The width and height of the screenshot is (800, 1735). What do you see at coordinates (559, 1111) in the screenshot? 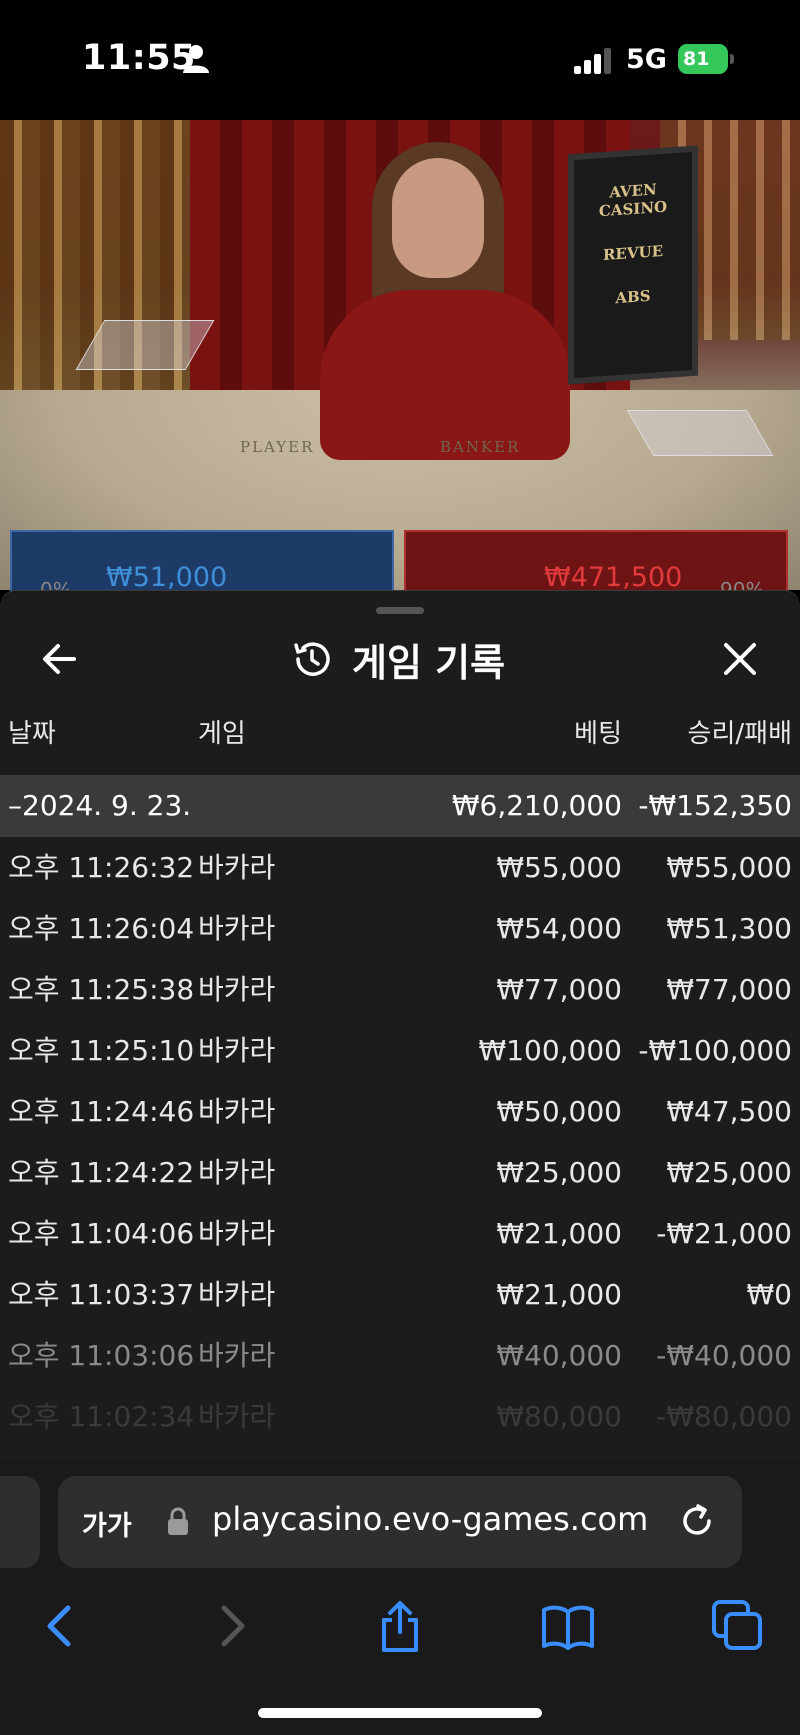
I see `row-bet: ₩50,000` at bounding box center [559, 1111].